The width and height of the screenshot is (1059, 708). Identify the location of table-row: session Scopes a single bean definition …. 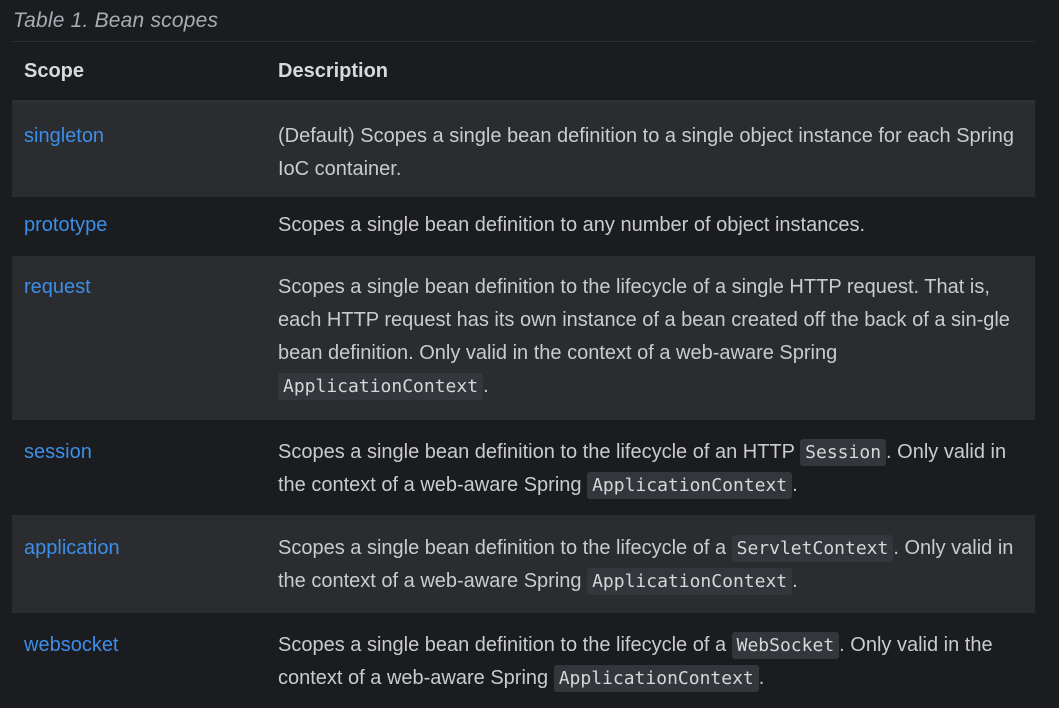
(523, 467).